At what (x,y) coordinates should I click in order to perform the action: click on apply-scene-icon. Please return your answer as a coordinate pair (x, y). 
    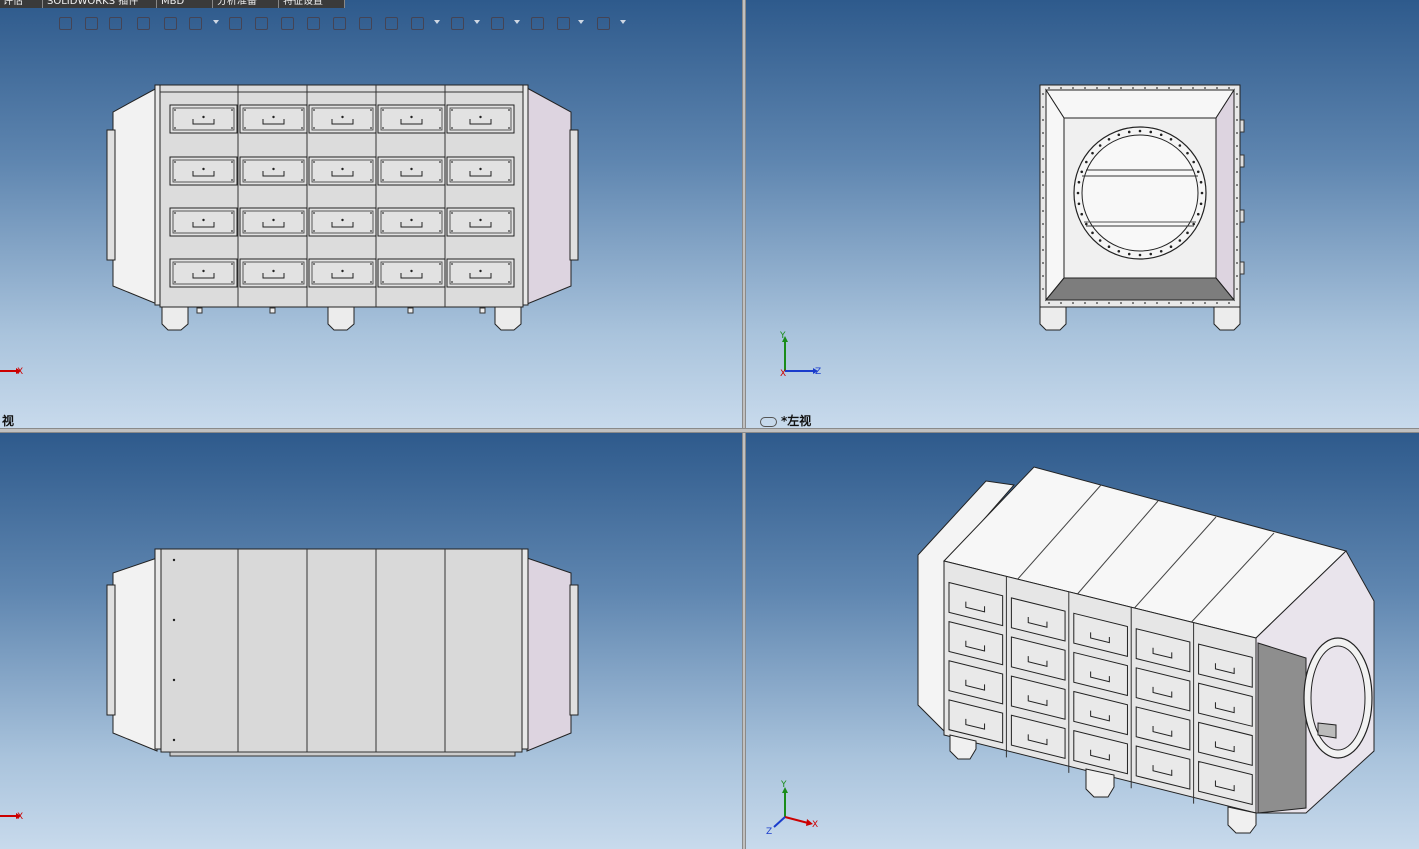
    Looking at the image, I should click on (457, 23).